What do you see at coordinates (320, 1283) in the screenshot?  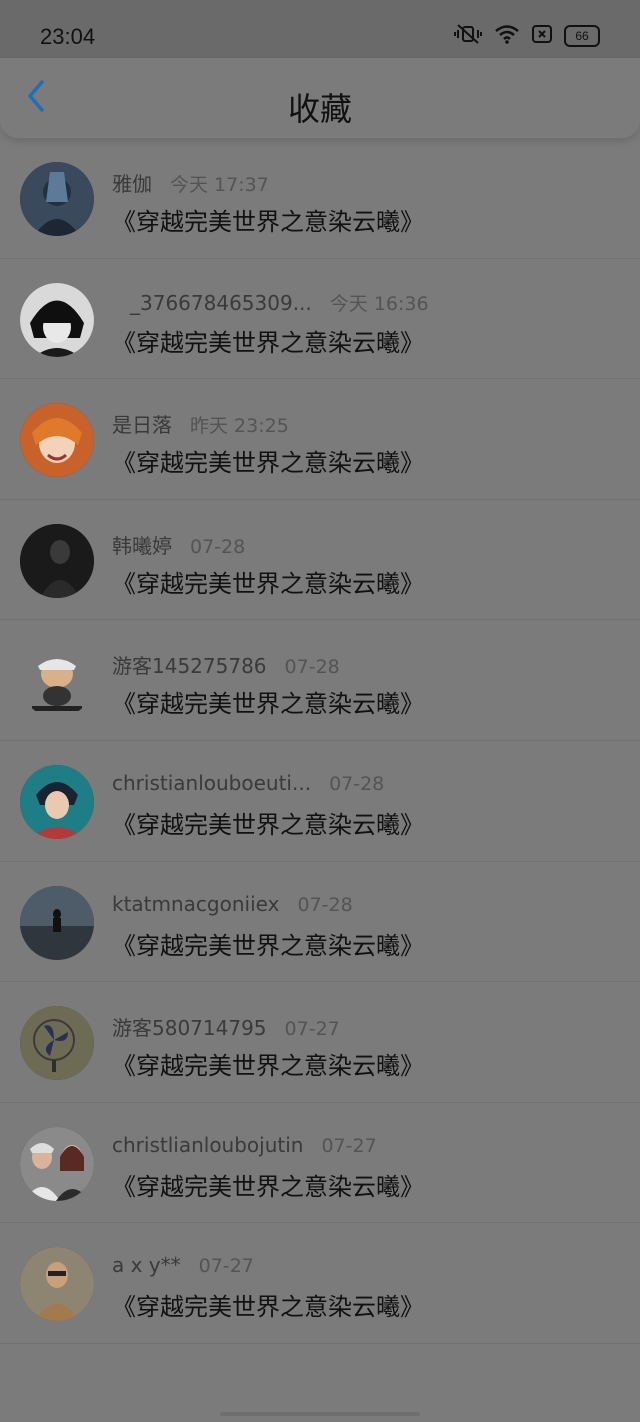 I see `list-item: a x y** 07-27 《穿越完美世界之意染云曦》` at bounding box center [320, 1283].